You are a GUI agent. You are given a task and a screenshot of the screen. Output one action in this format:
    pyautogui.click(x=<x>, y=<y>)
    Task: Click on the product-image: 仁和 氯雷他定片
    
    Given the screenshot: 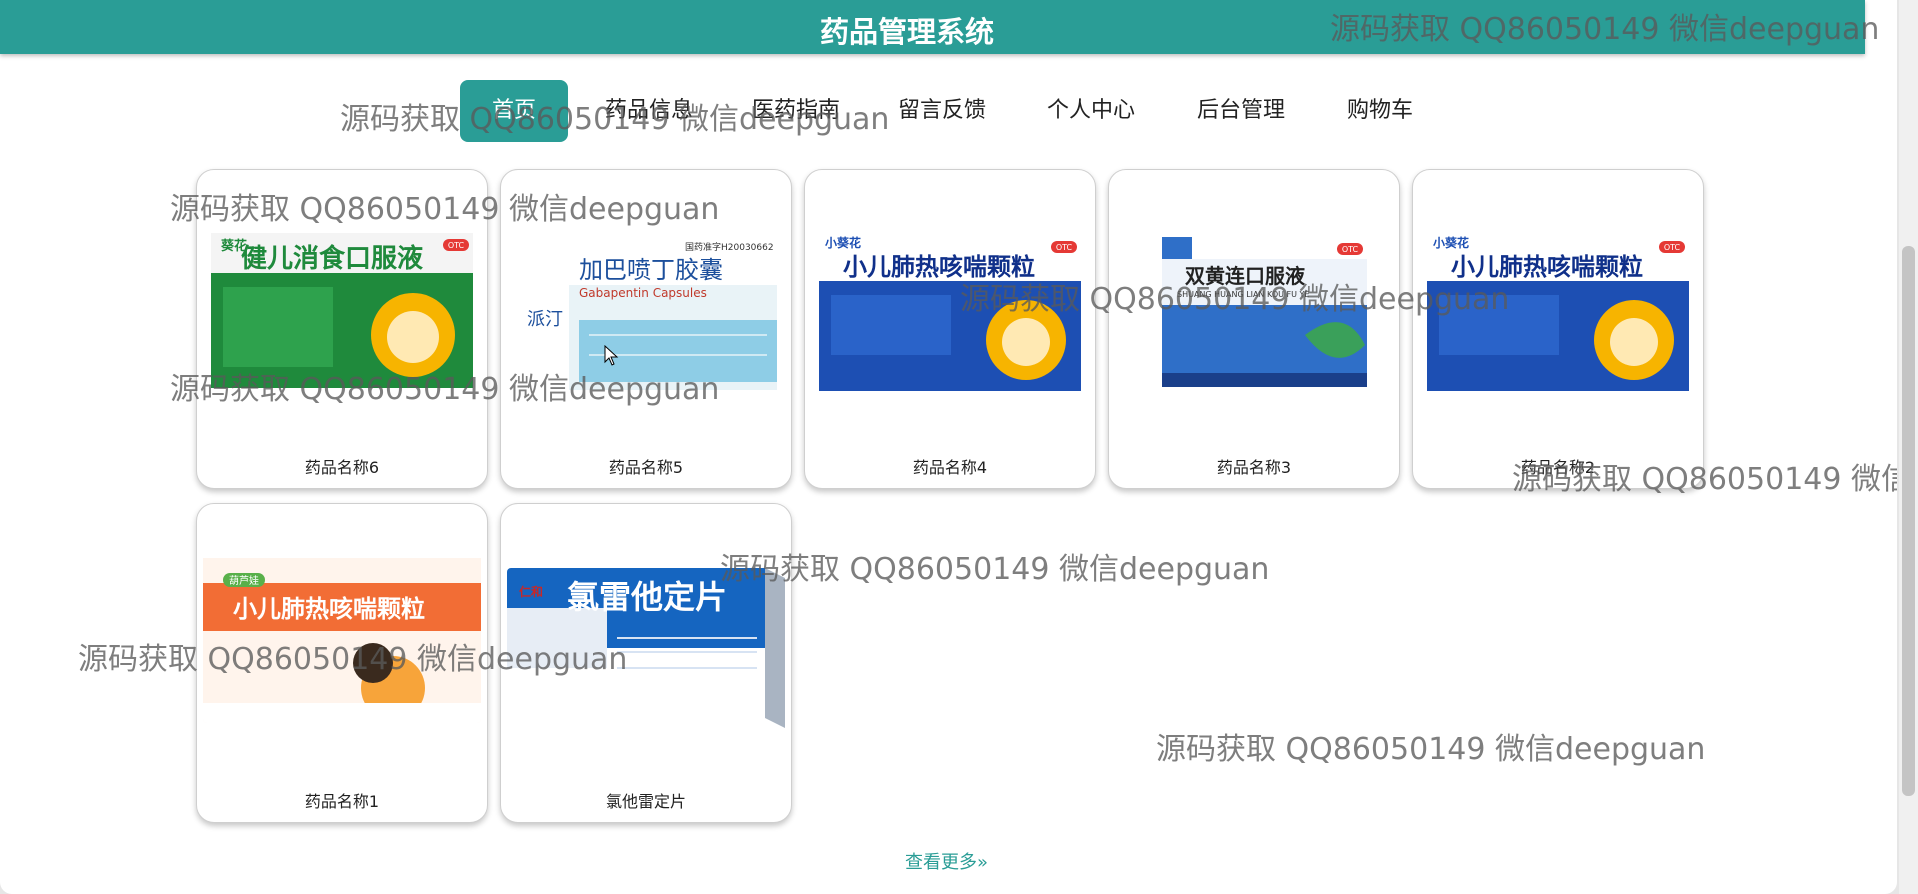 What is the action you would take?
    pyautogui.click(x=646, y=653)
    